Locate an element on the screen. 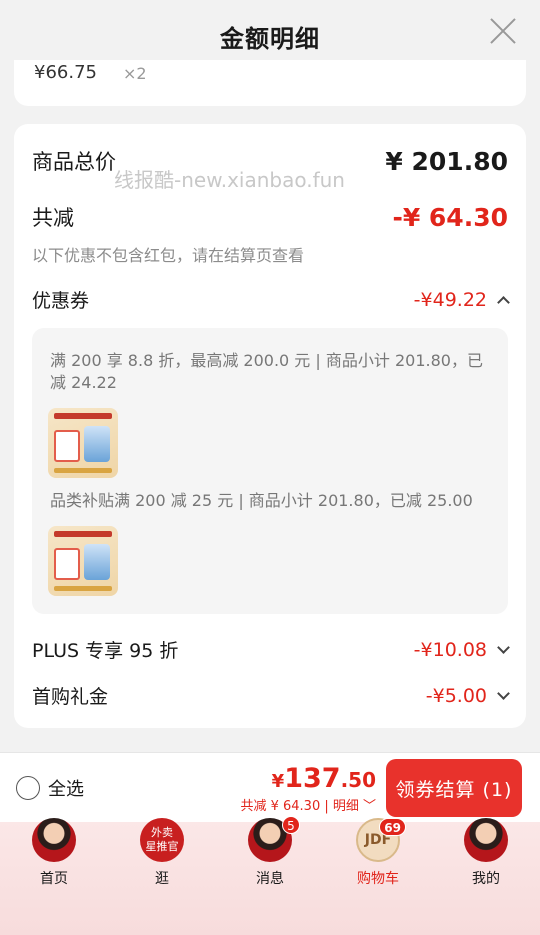  tab-cart: JDF 69 购物车 is located at coordinates (378, 853).